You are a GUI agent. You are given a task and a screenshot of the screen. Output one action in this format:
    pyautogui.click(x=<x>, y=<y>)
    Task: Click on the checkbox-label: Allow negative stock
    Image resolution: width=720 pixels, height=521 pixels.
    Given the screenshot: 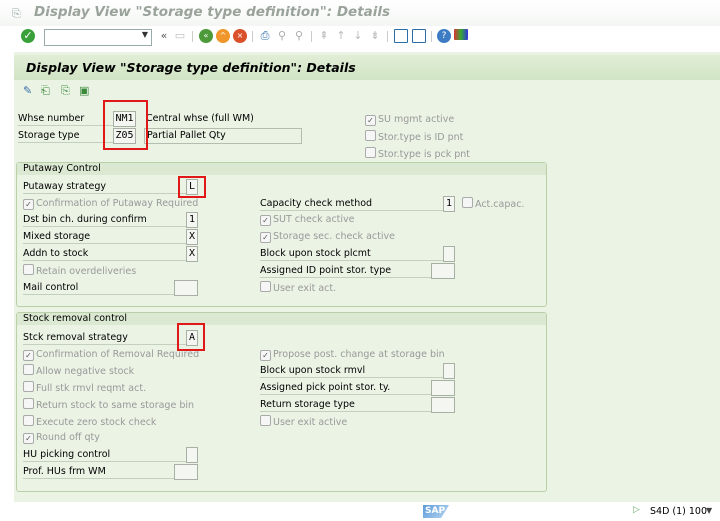 What is the action you would take?
    pyautogui.click(x=85, y=371)
    